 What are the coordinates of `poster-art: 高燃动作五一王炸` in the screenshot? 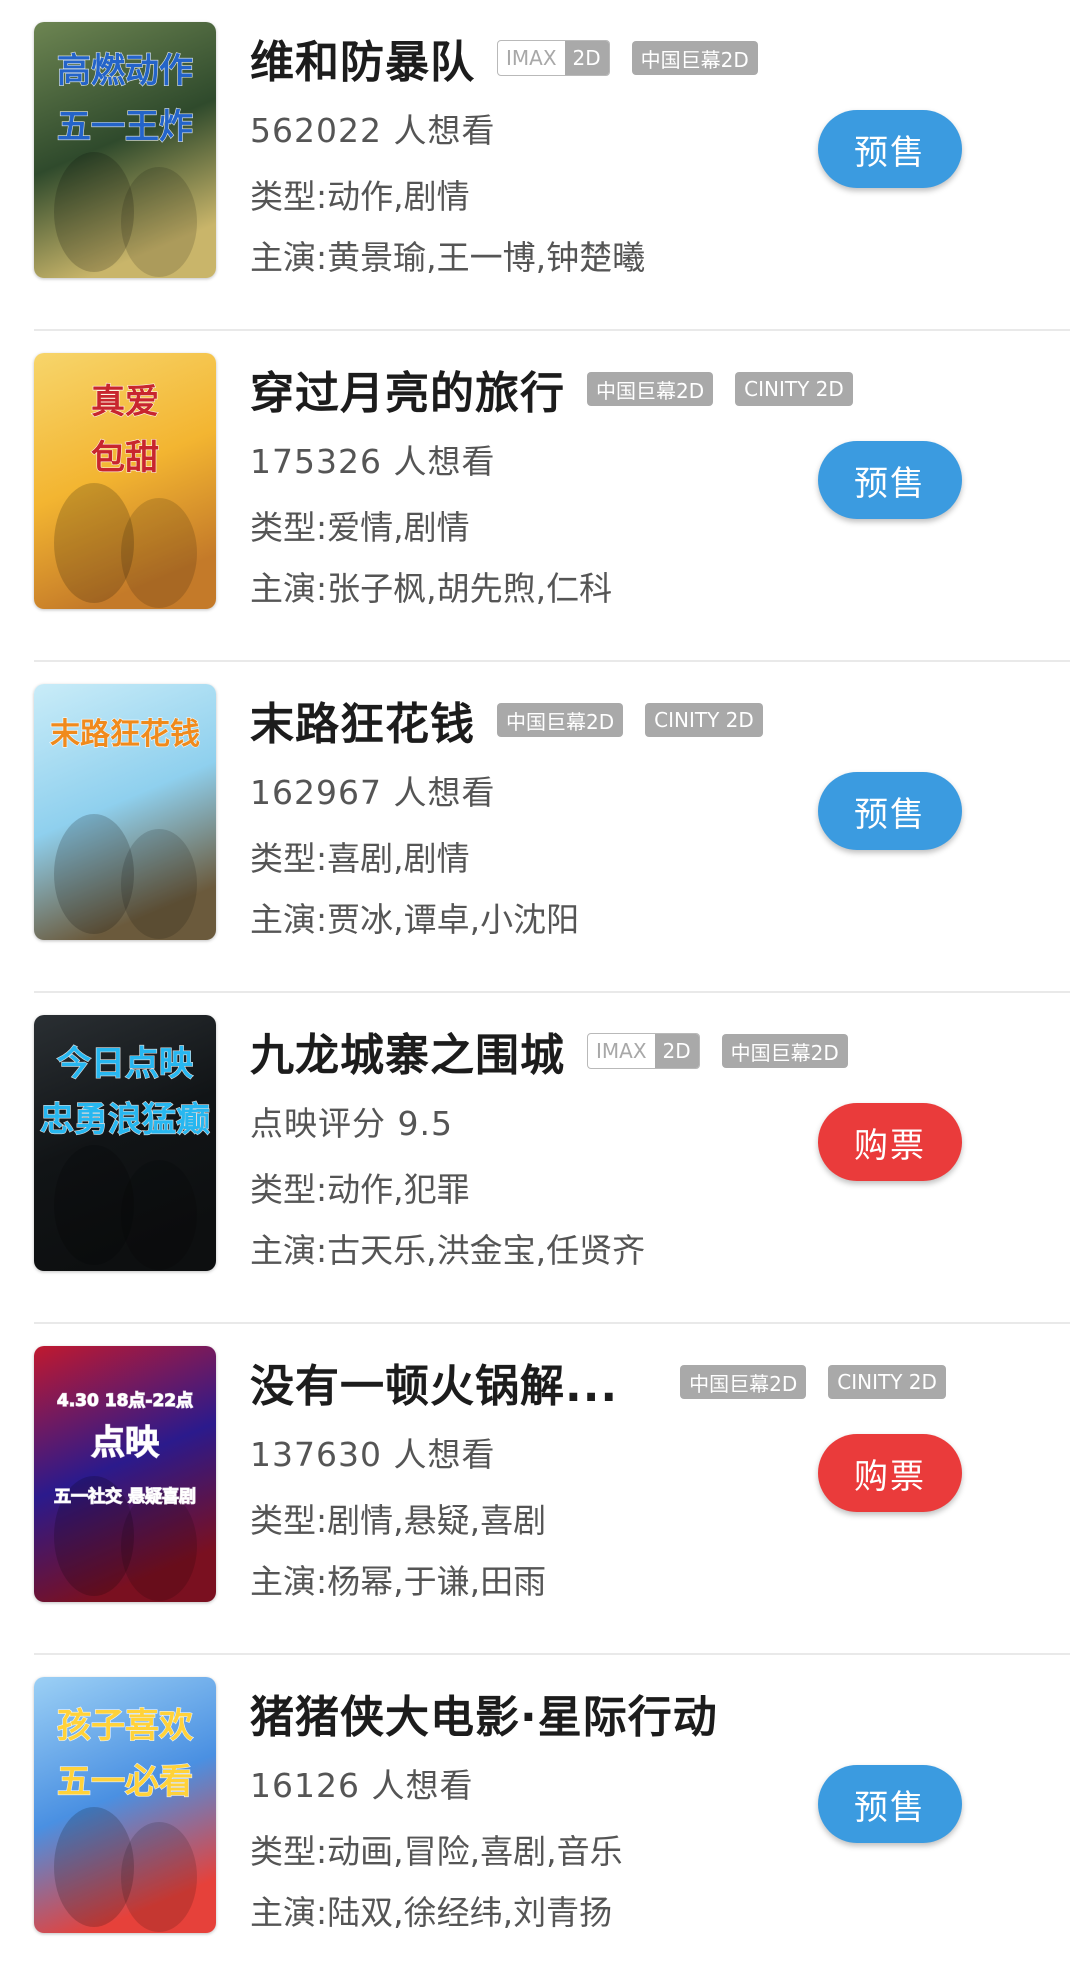 It's located at (125, 150).